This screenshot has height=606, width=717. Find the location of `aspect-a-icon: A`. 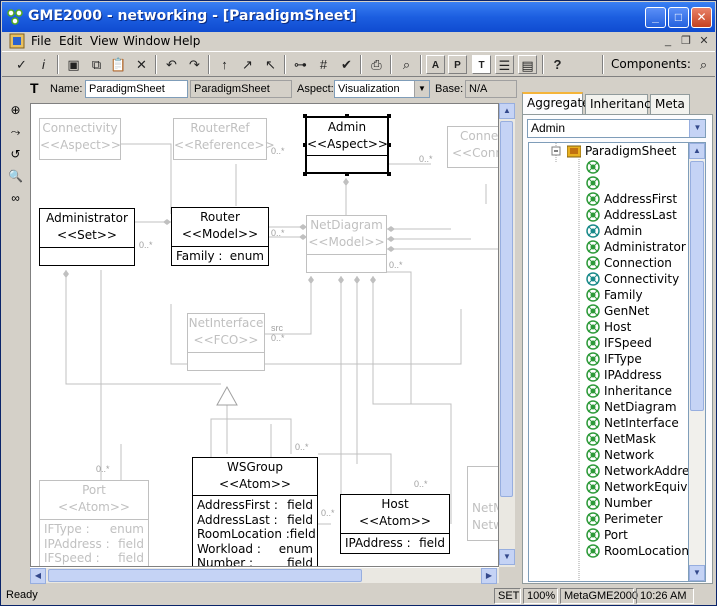

aspect-a-icon: A is located at coordinates (435, 64).